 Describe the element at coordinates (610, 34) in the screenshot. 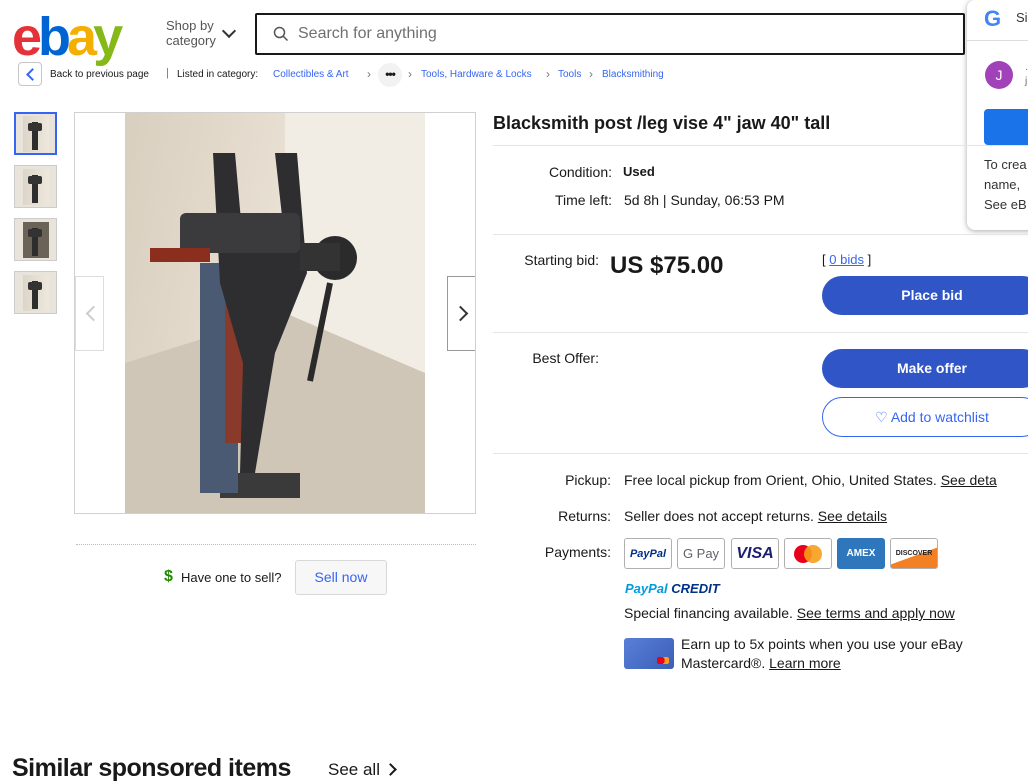

I see `search-input: Search for anything` at that location.